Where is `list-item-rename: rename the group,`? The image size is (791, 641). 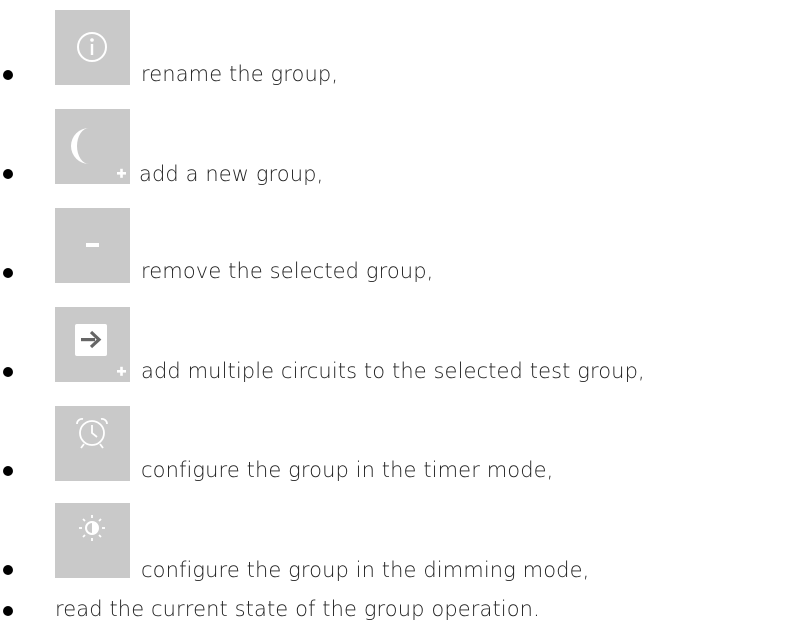 list-item-rename: rename the group, is located at coordinates (395, 43).